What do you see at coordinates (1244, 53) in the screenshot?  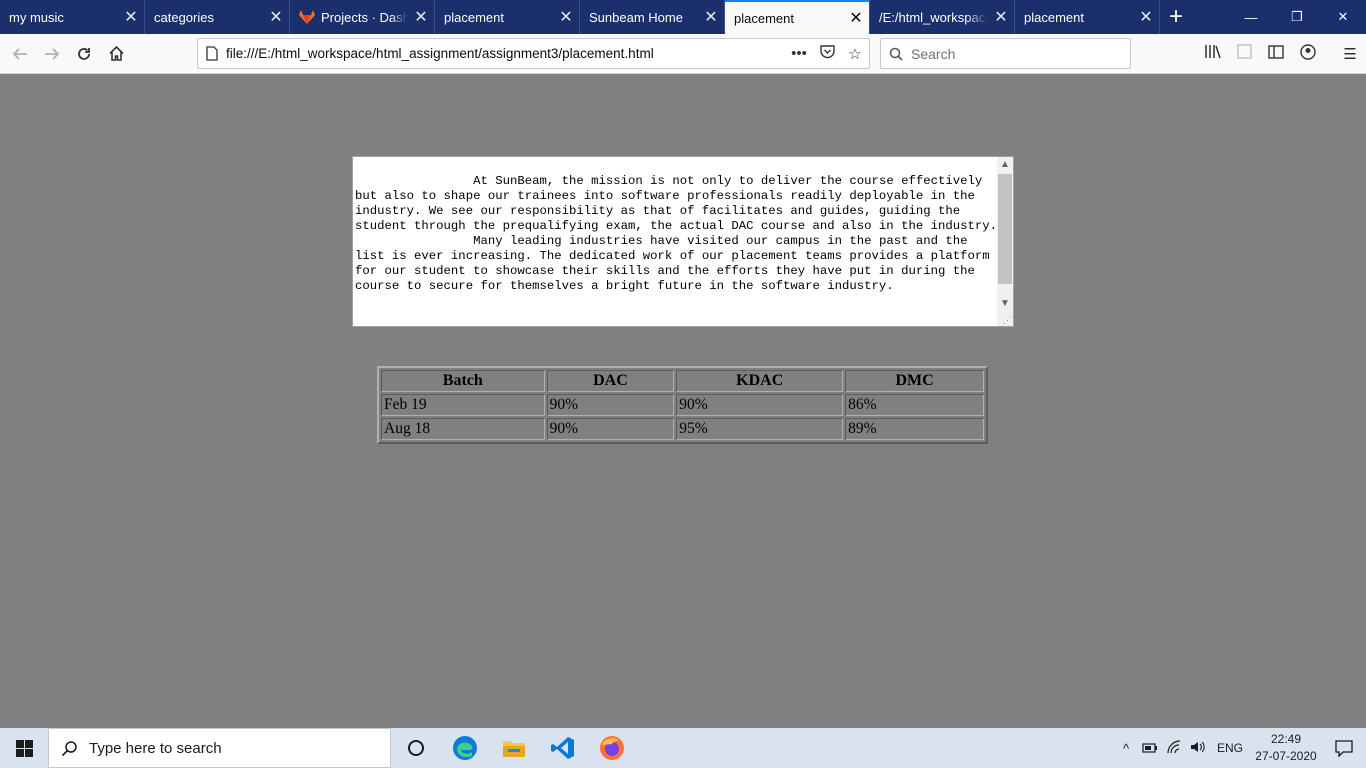 I see `synced-tabs-icon` at bounding box center [1244, 53].